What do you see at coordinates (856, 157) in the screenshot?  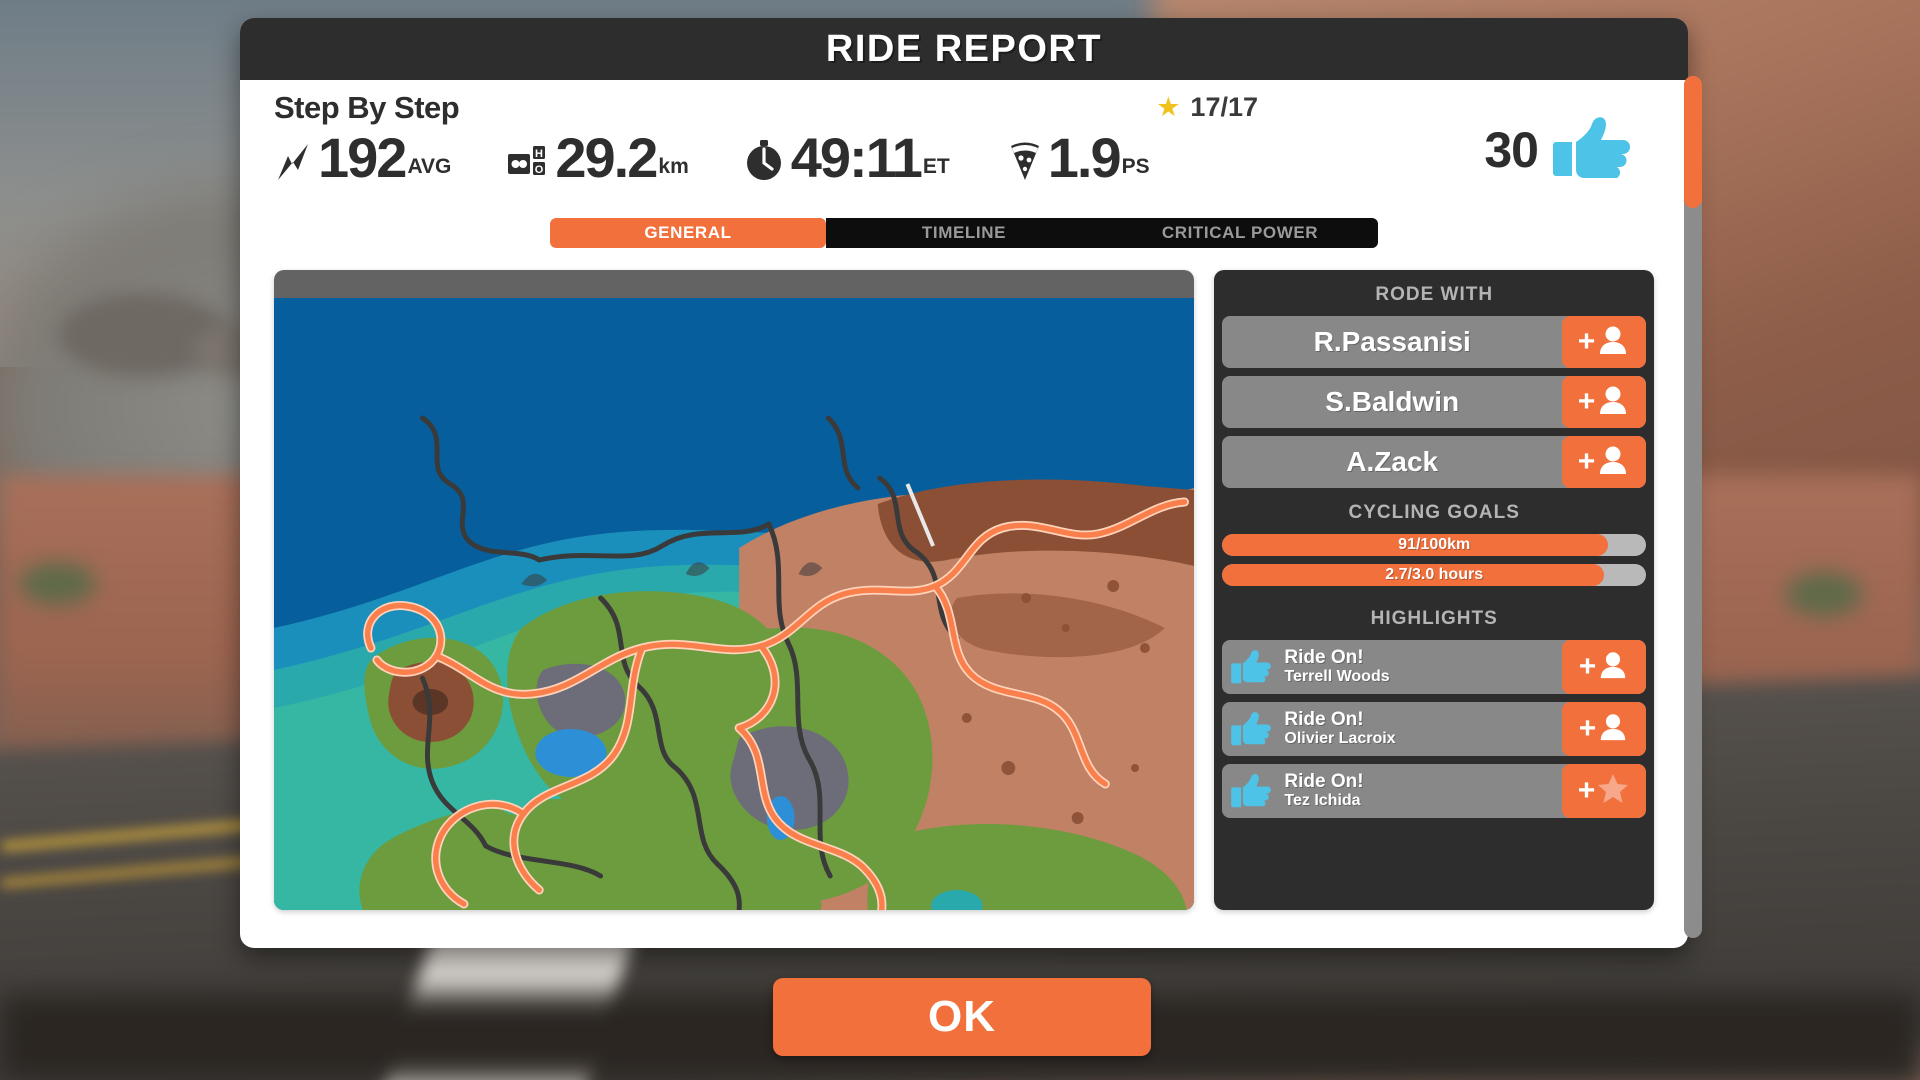 I see `stat-elapsed-time-value: 49:11` at bounding box center [856, 157].